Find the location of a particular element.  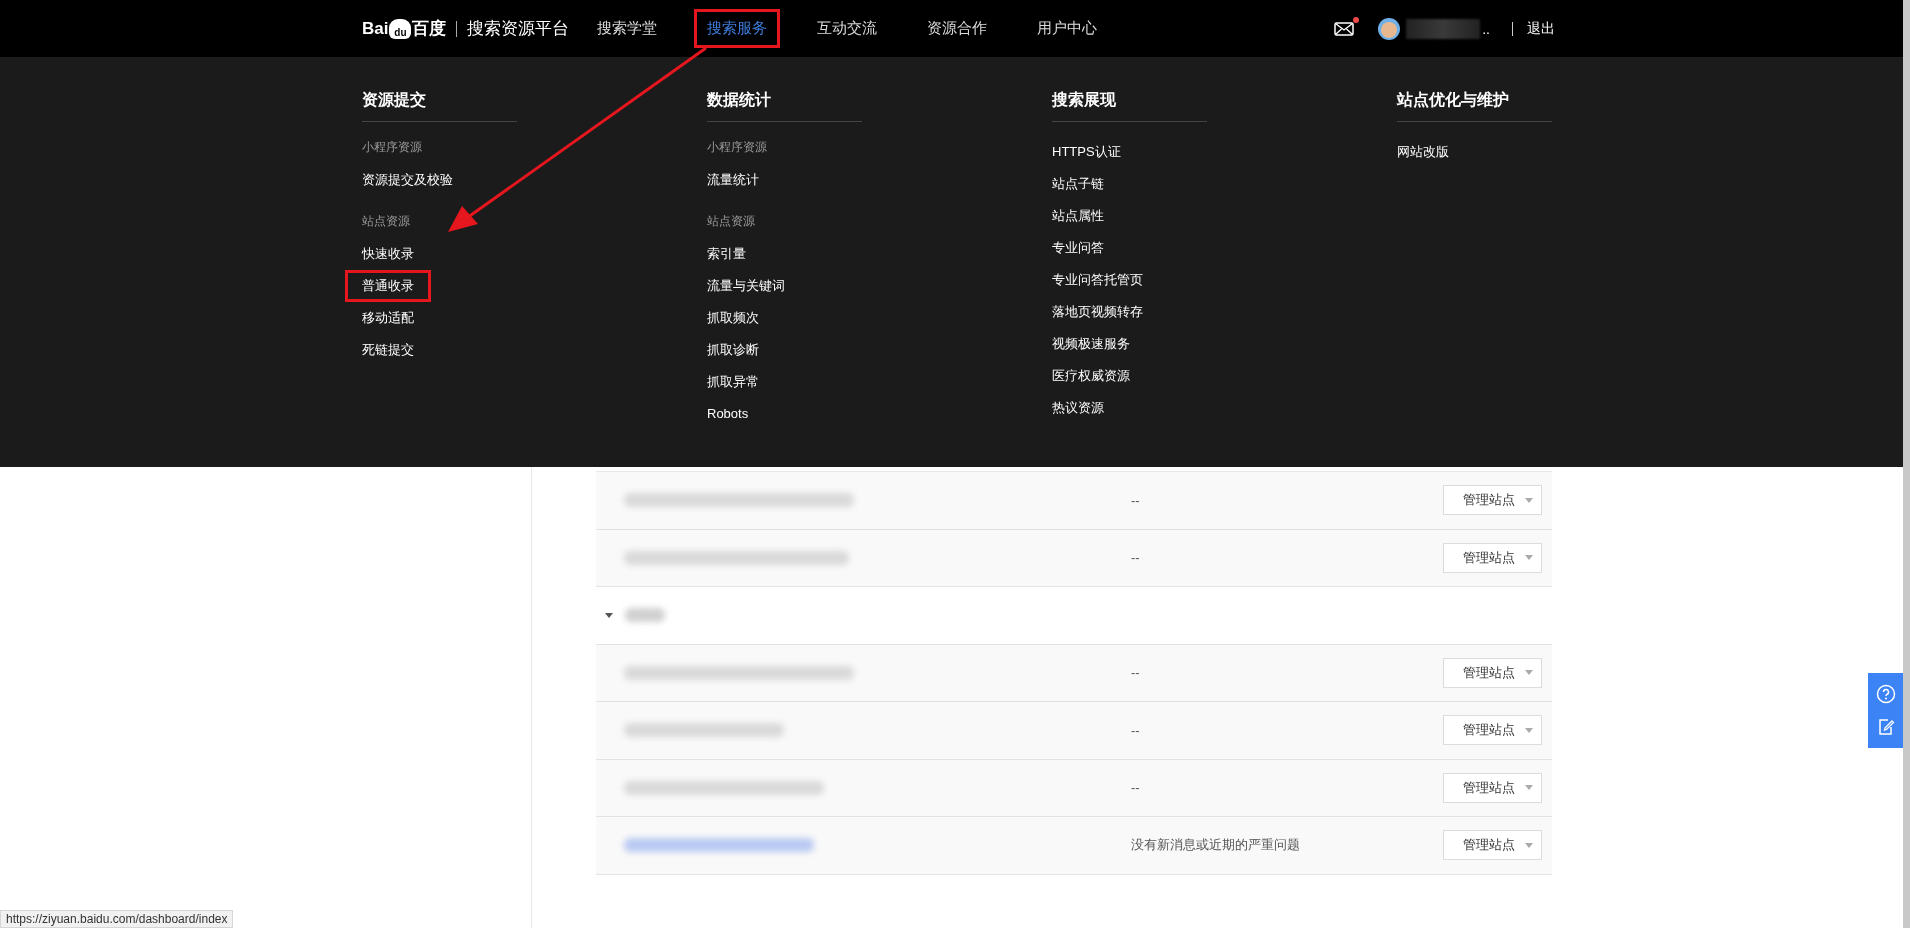

platform-name: 搜索资源平台 is located at coordinates (518, 29).